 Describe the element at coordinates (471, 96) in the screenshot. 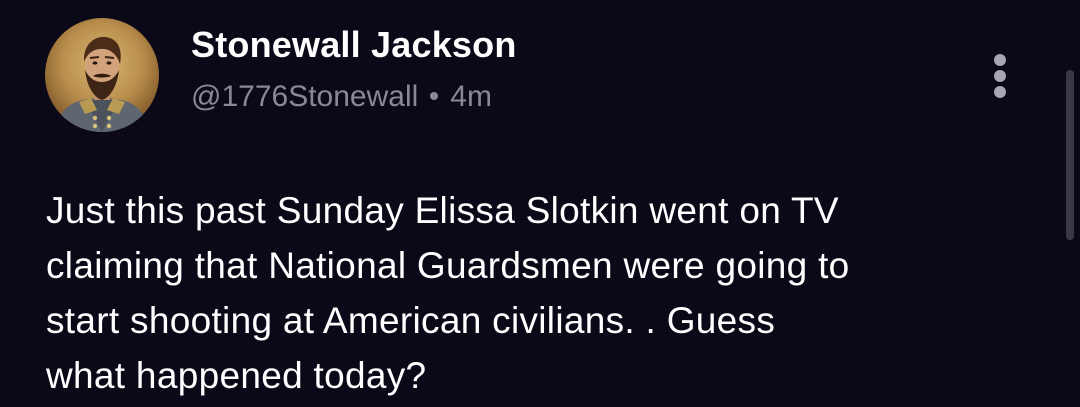

I see `post-timestamp: 4m` at that location.